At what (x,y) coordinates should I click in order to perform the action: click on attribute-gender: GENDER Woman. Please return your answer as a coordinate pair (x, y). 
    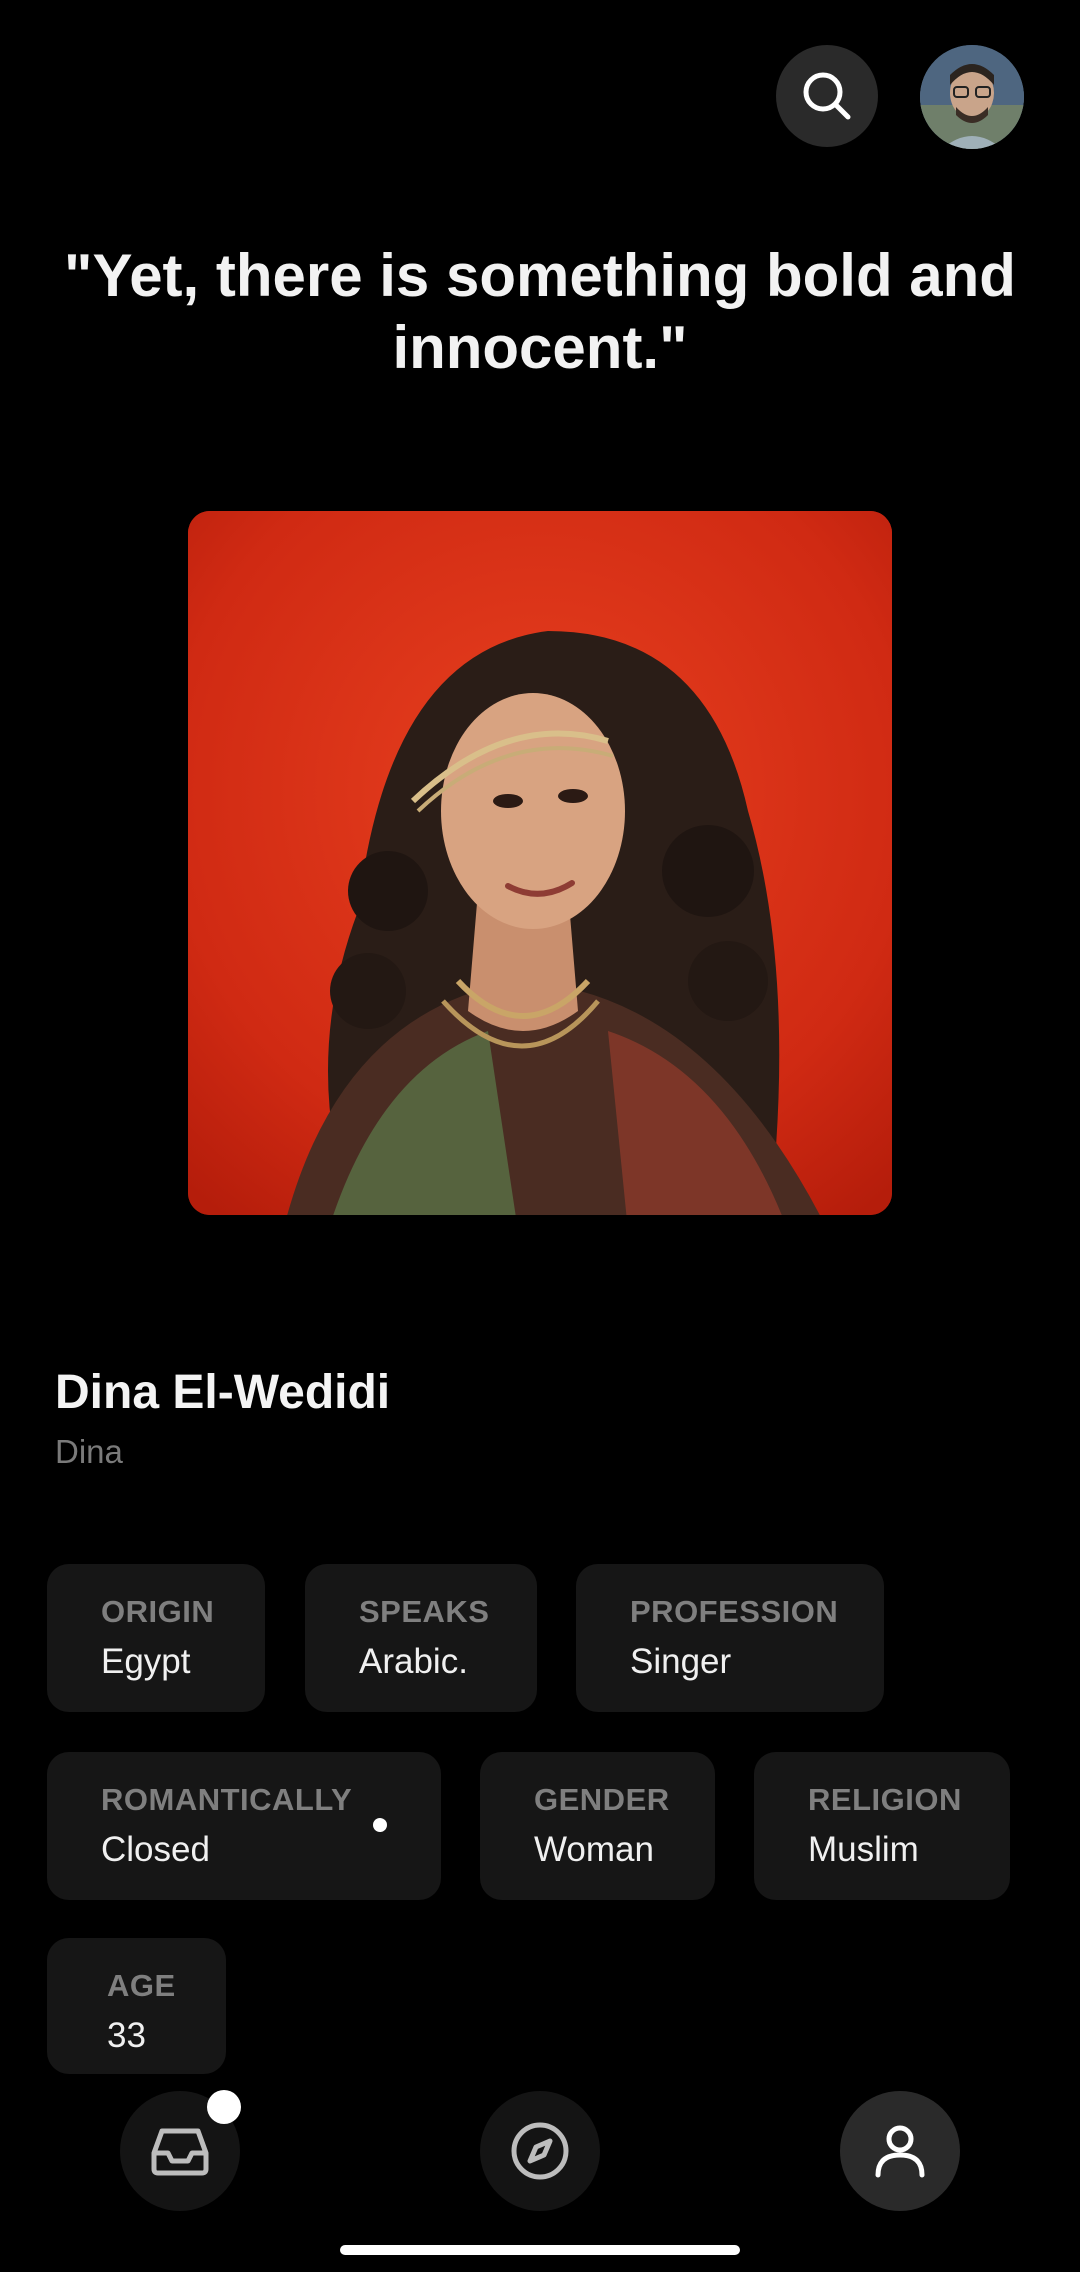
    Looking at the image, I should click on (597, 1826).